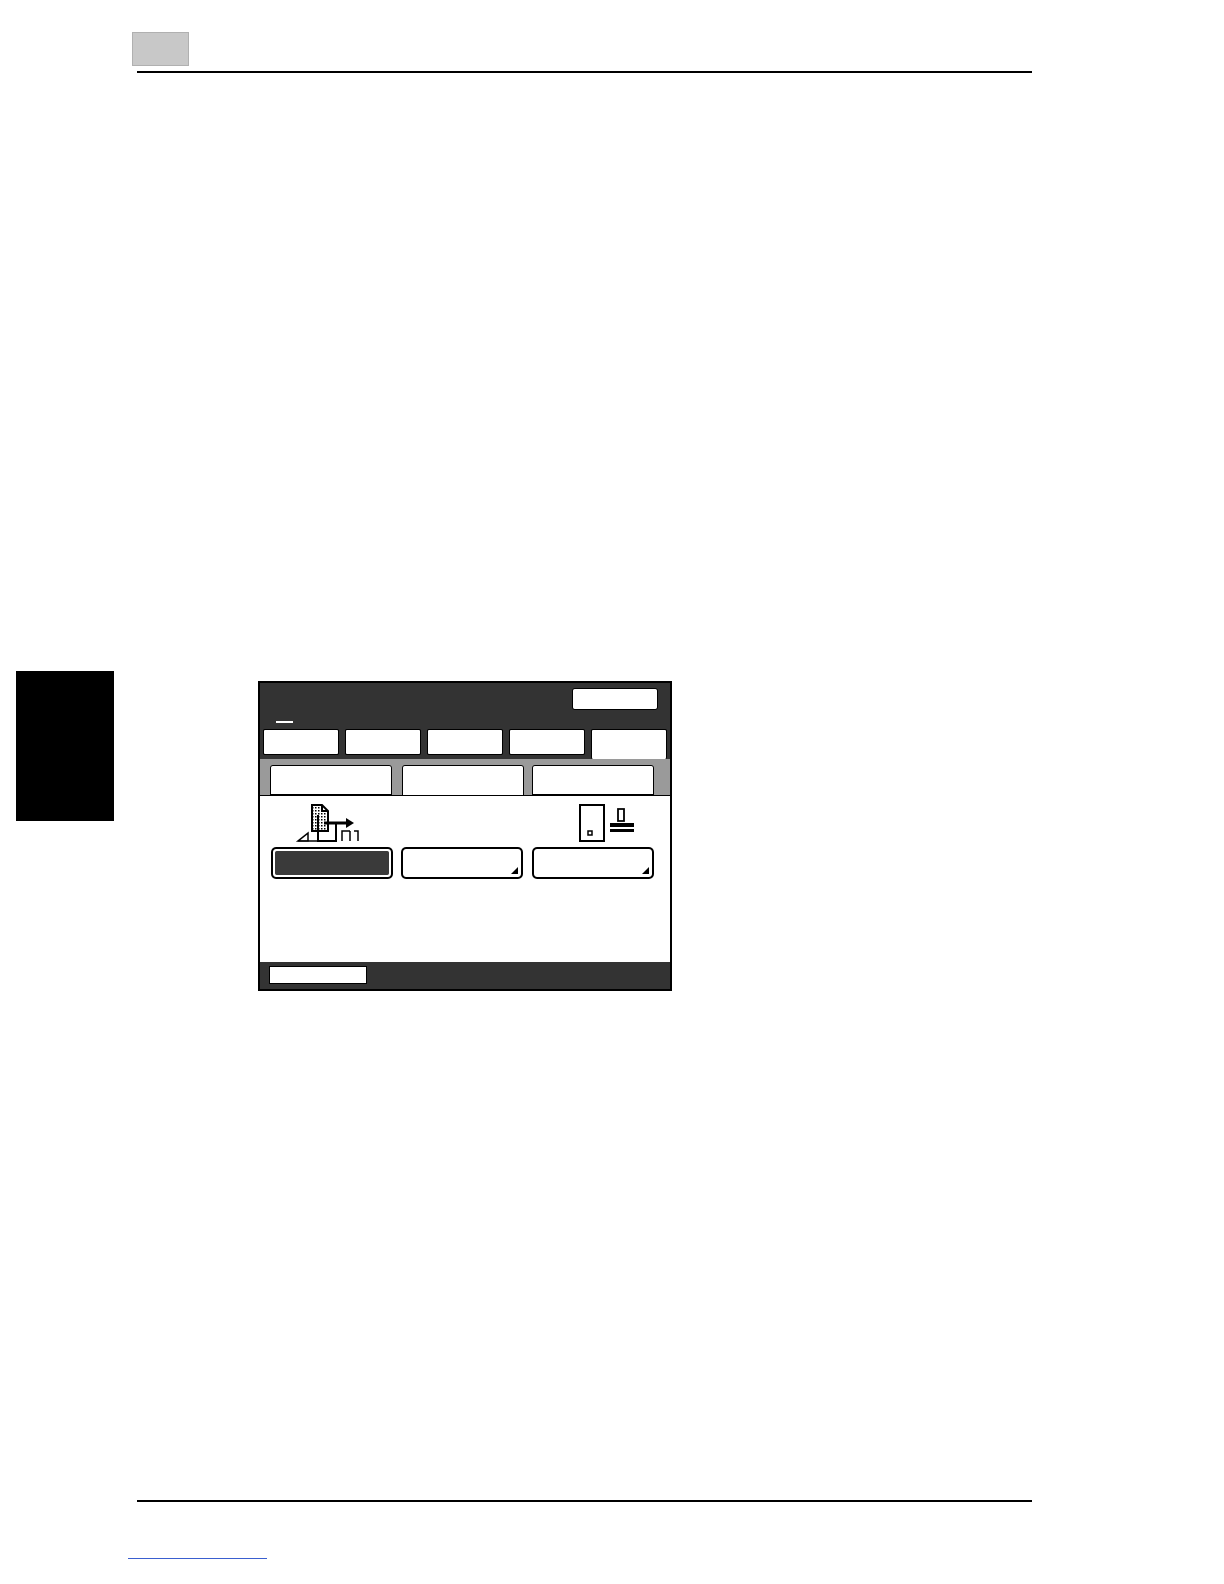 The width and height of the screenshot is (1224, 1584). Describe the element at coordinates (160, 49) in the screenshot. I see `page-number-box` at that location.